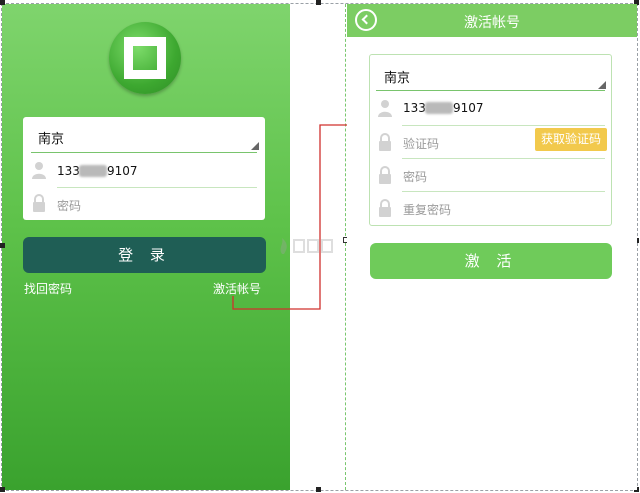 This screenshot has width=640, height=493. I want to click on page-title: 激活帐号, so click(492, 23).